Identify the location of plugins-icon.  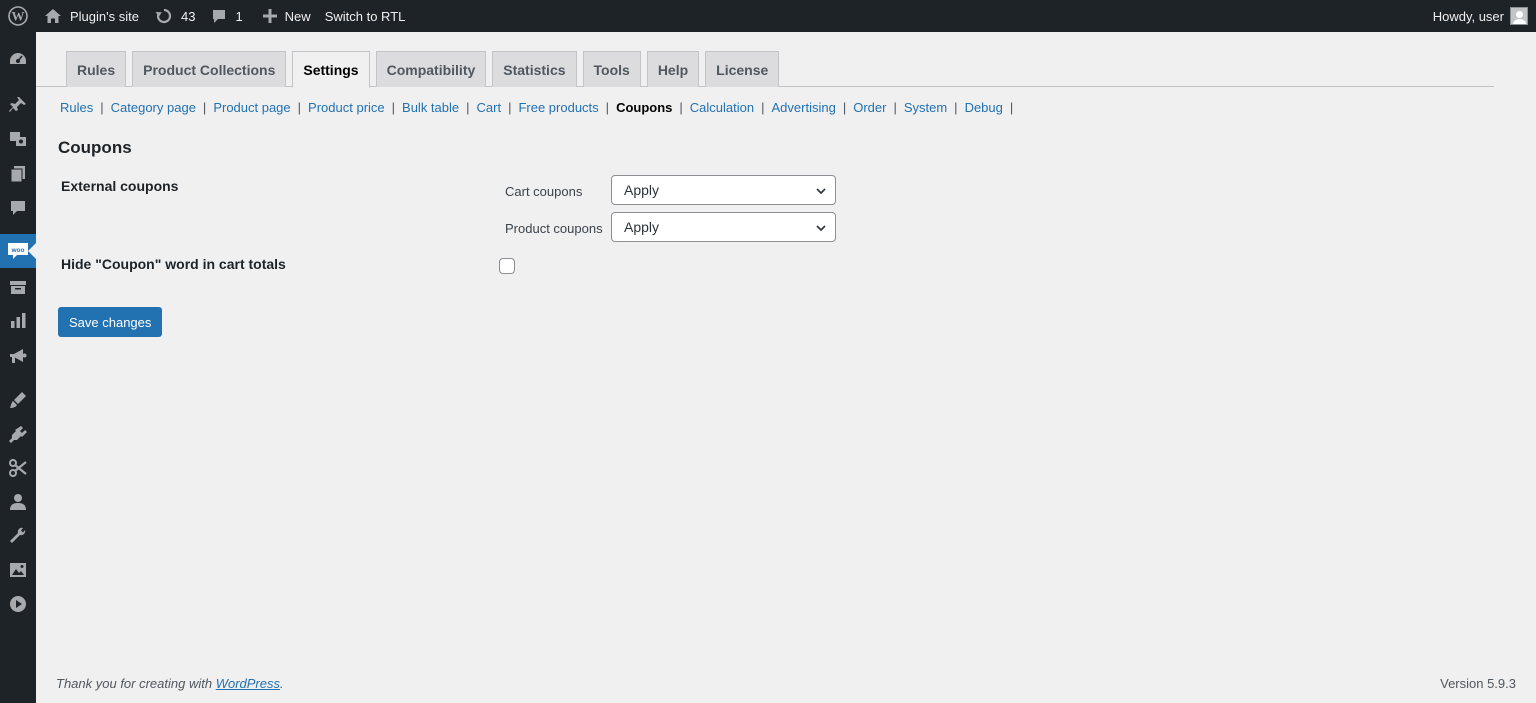
(18, 434).